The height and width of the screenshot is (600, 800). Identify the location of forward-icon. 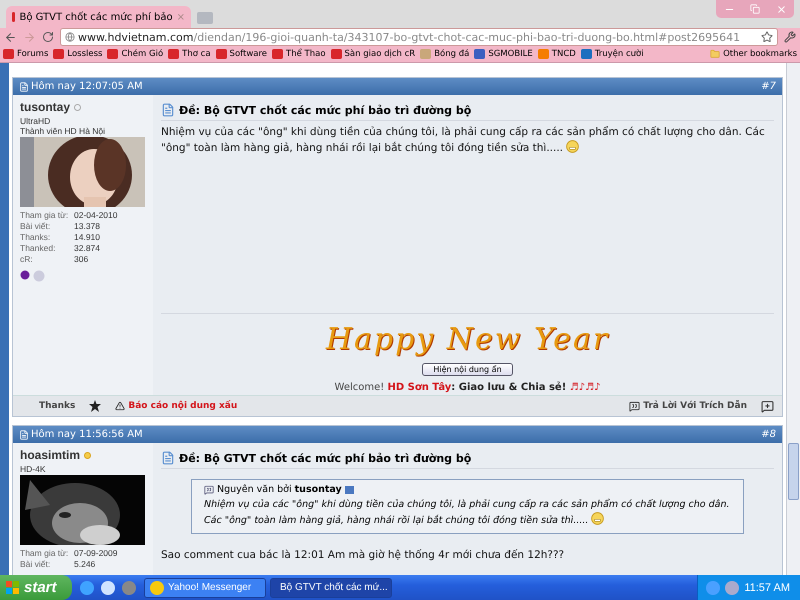
(29, 37).